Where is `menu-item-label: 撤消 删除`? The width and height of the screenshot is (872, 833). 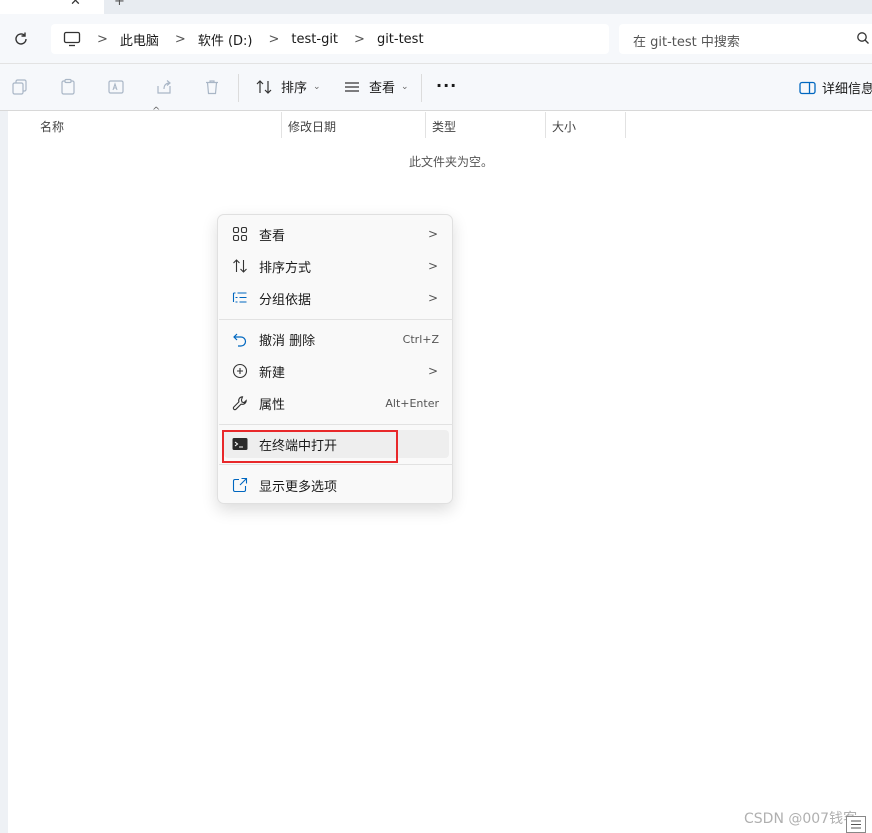
menu-item-label: 撤消 删除 is located at coordinates (287, 341).